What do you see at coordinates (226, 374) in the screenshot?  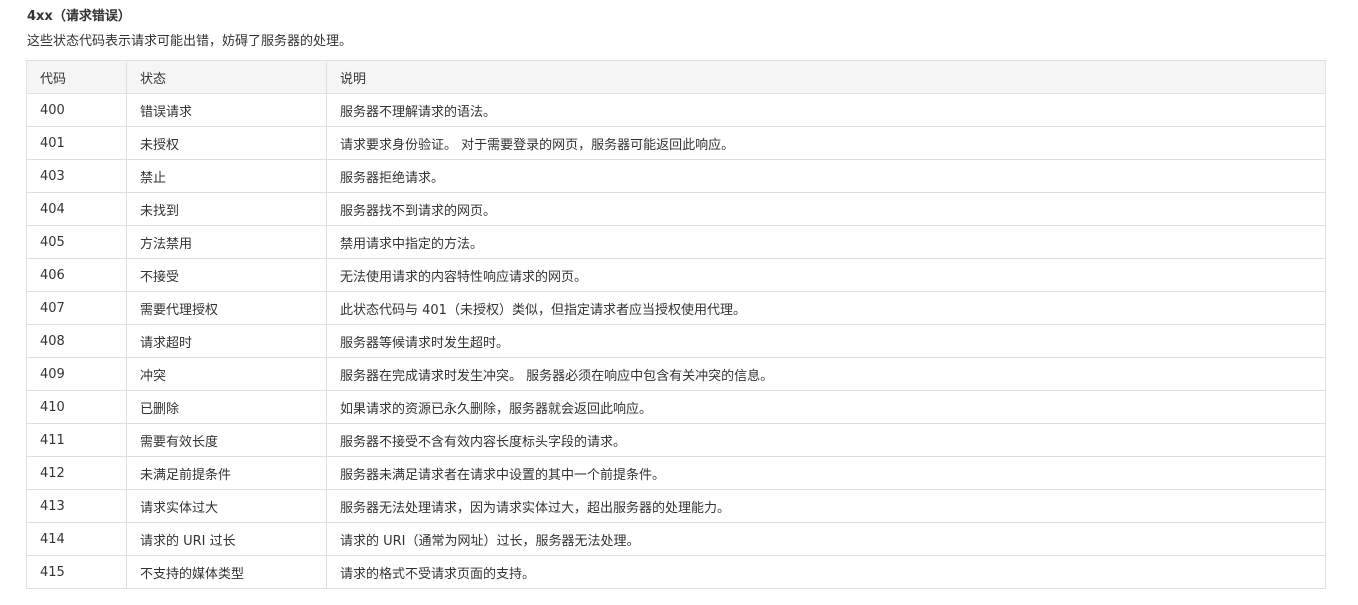 I see `cell-status: 冲突` at bounding box center [226, 374].